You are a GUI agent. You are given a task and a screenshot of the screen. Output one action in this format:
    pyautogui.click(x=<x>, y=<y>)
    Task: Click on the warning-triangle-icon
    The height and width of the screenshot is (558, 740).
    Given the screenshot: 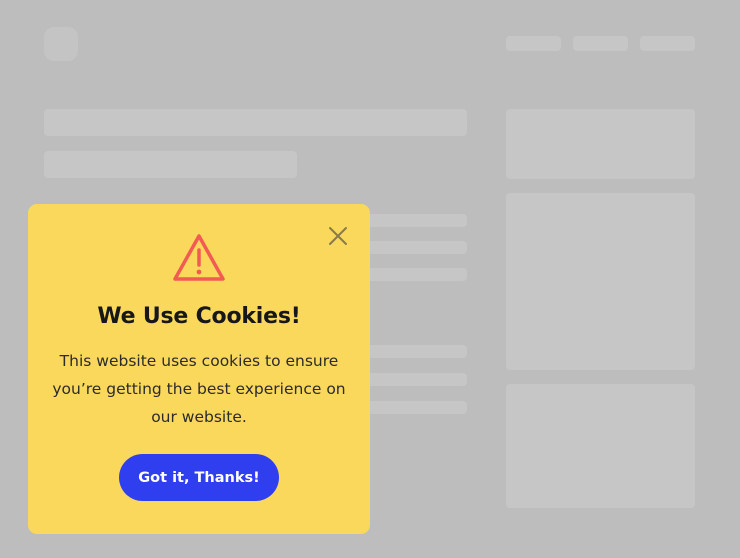 What is the action you would take?
    pyautogui.click(x=199, y=260)
    